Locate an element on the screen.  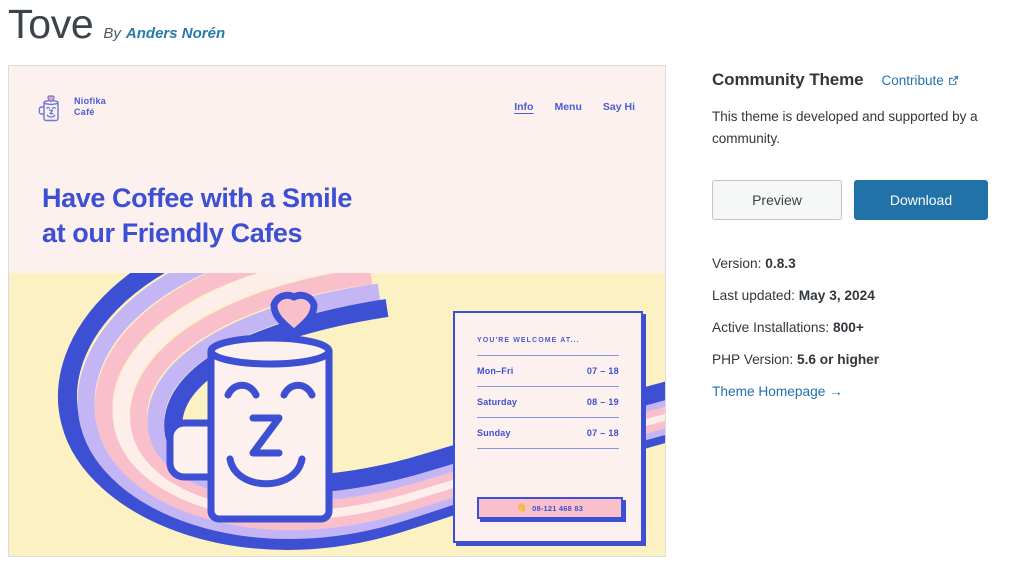
contribute-label: Contribute is located at coordinates (912, 80).